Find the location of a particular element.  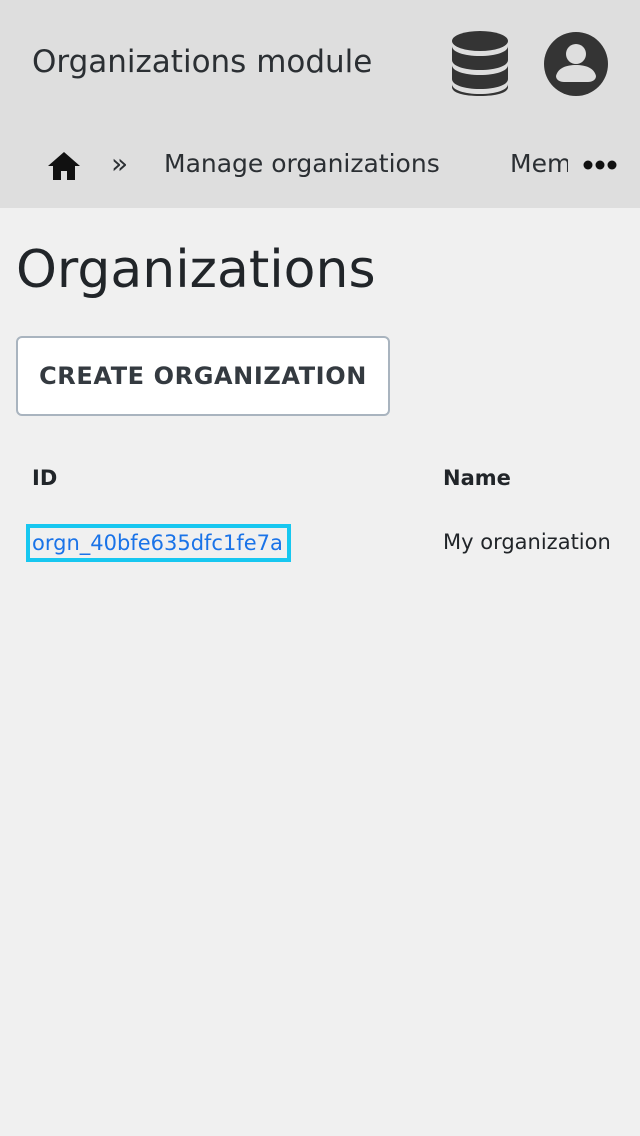

create-organization-button: CREATE ORGANIZATION is located at coordinates (203, 376).